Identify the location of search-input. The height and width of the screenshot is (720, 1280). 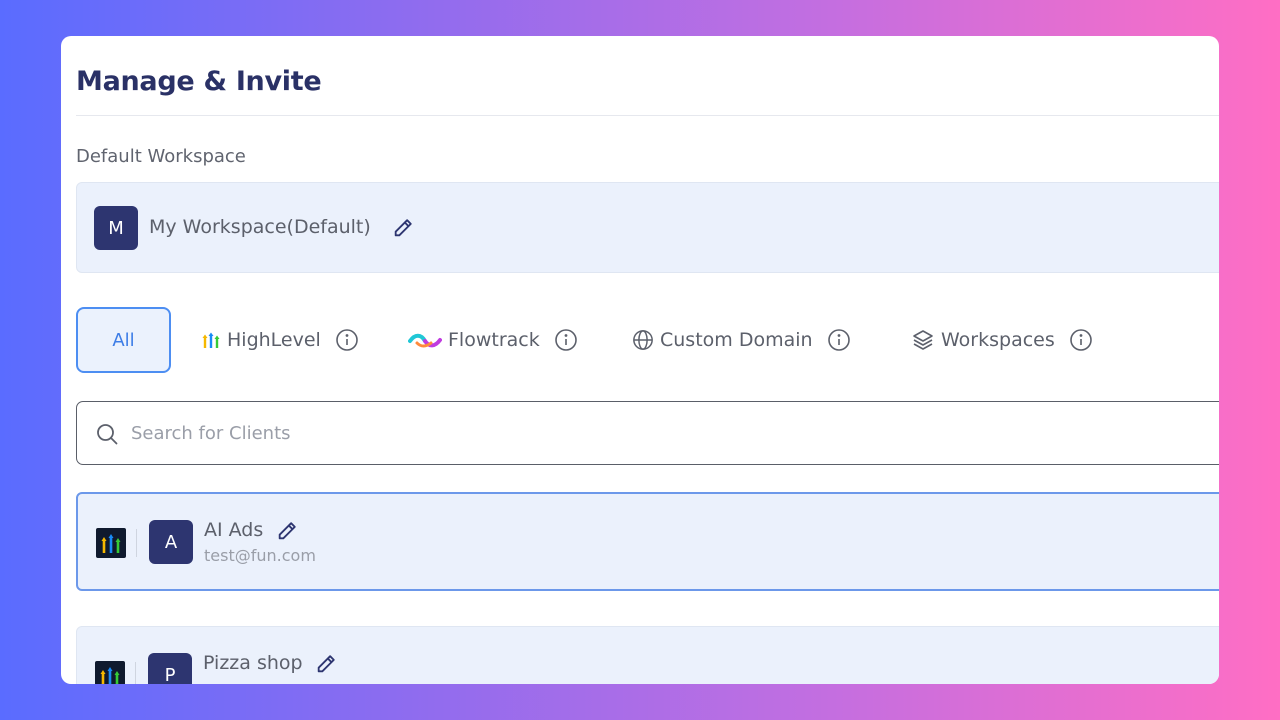
(481, 433).